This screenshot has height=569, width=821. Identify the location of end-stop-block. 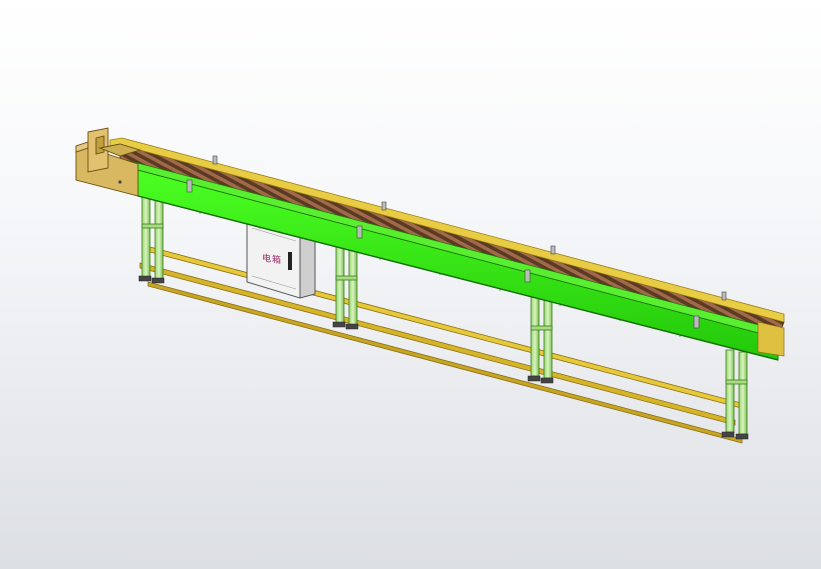
(108, 162).